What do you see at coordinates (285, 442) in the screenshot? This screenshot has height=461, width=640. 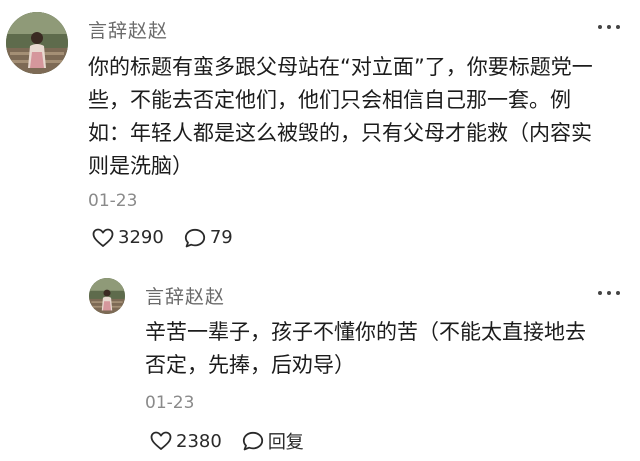 I see `reply-label: 回复` at bounding box center [285, 442].